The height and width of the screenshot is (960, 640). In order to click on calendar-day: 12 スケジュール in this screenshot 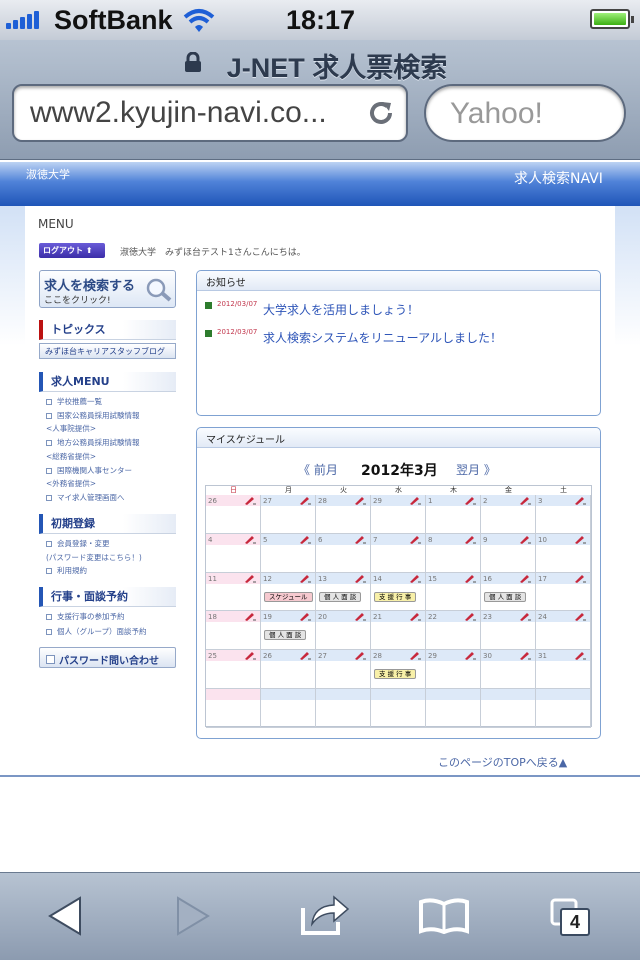, I will do `click(288, 592)`.